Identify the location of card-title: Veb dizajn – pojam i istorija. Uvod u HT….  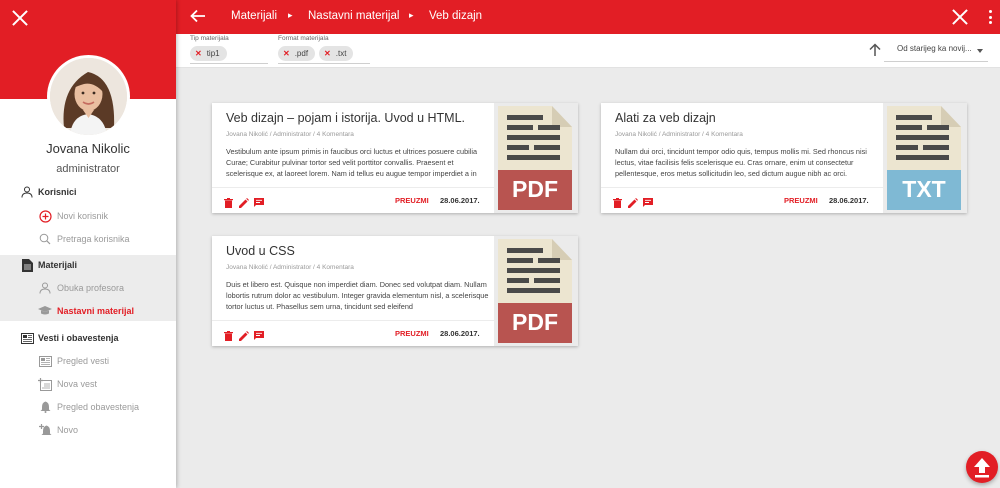
(345, 118).